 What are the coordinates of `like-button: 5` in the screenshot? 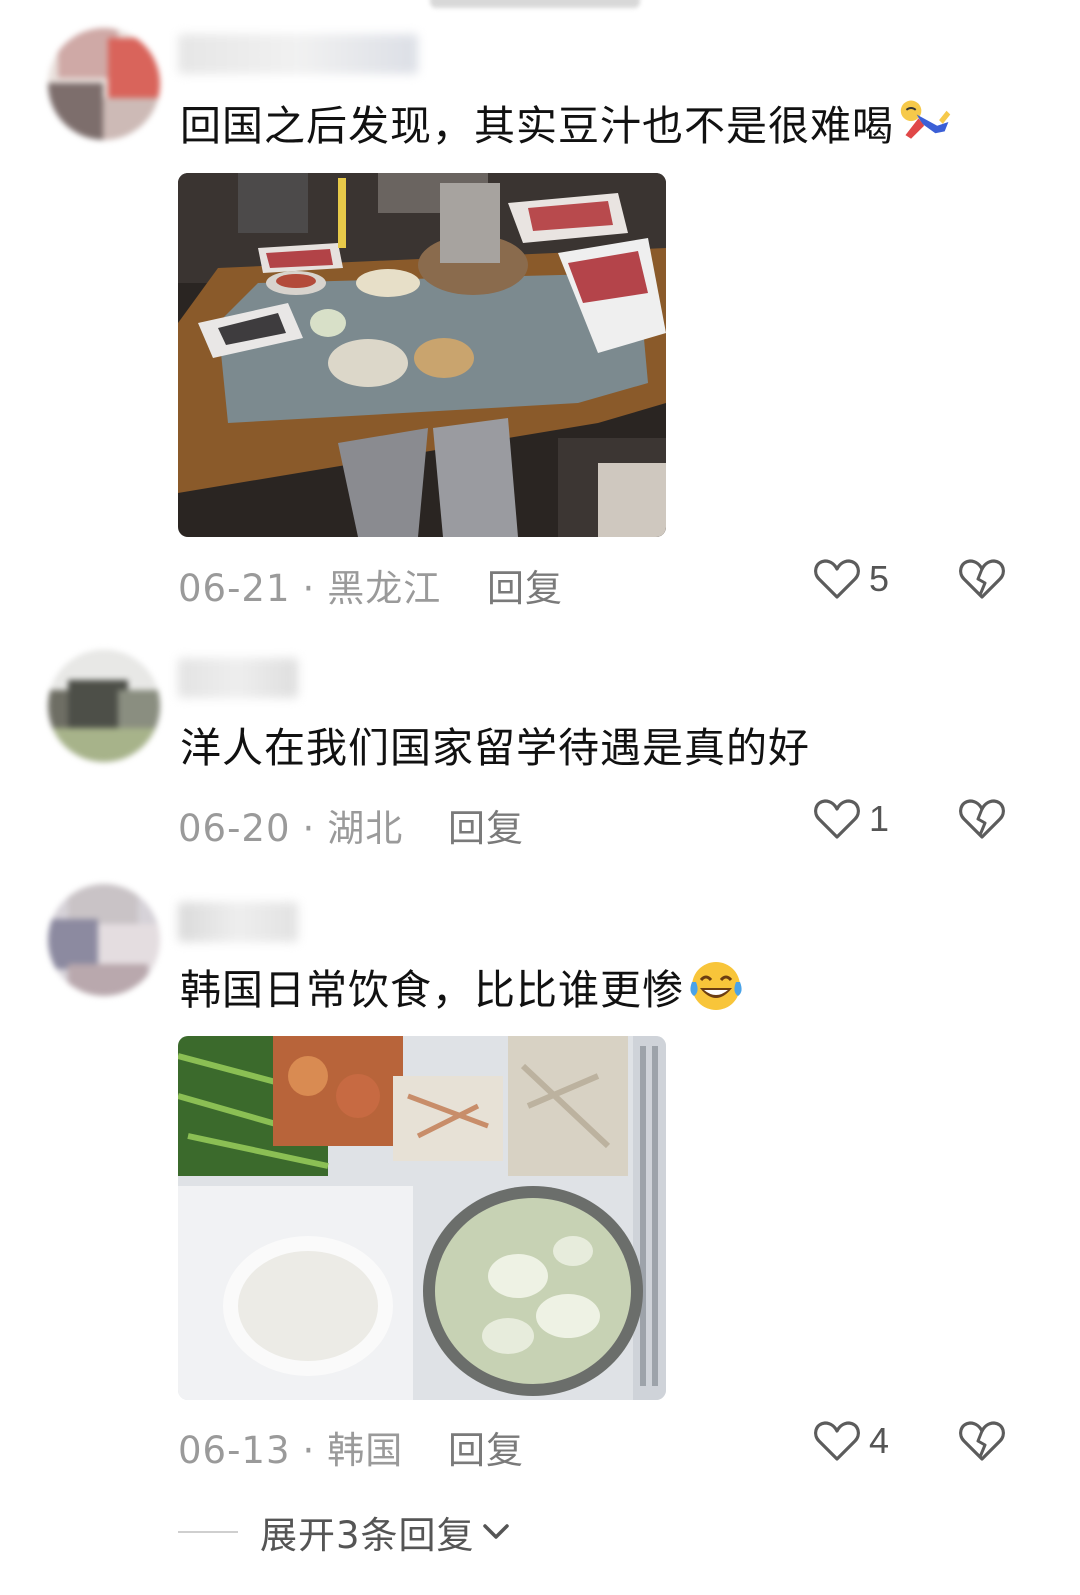 It's located at (851, 579).